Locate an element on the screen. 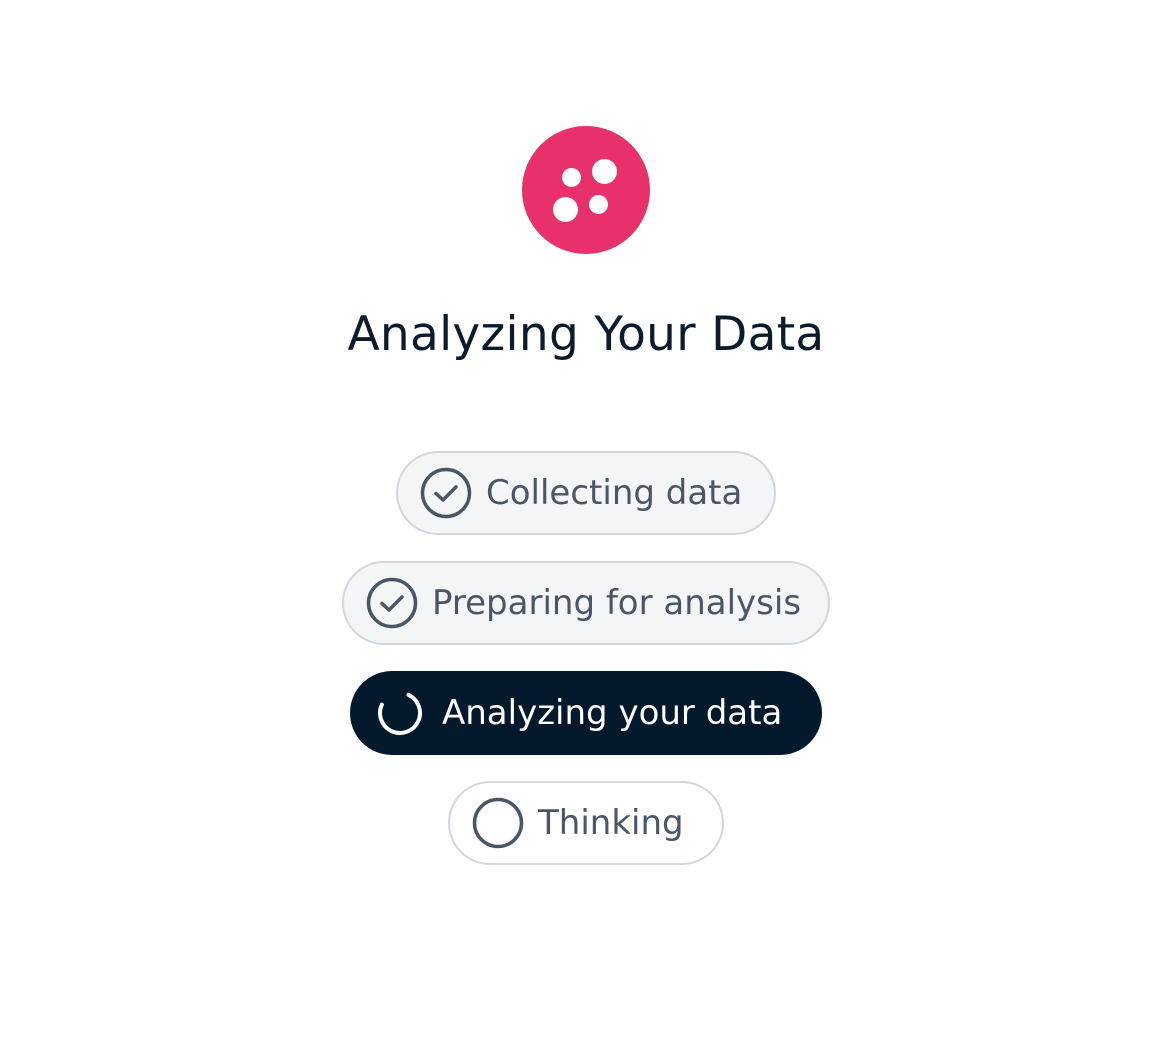 The image size is (1172, 1048). step-label: Analyzing your data is located at coordinates (612, 713).